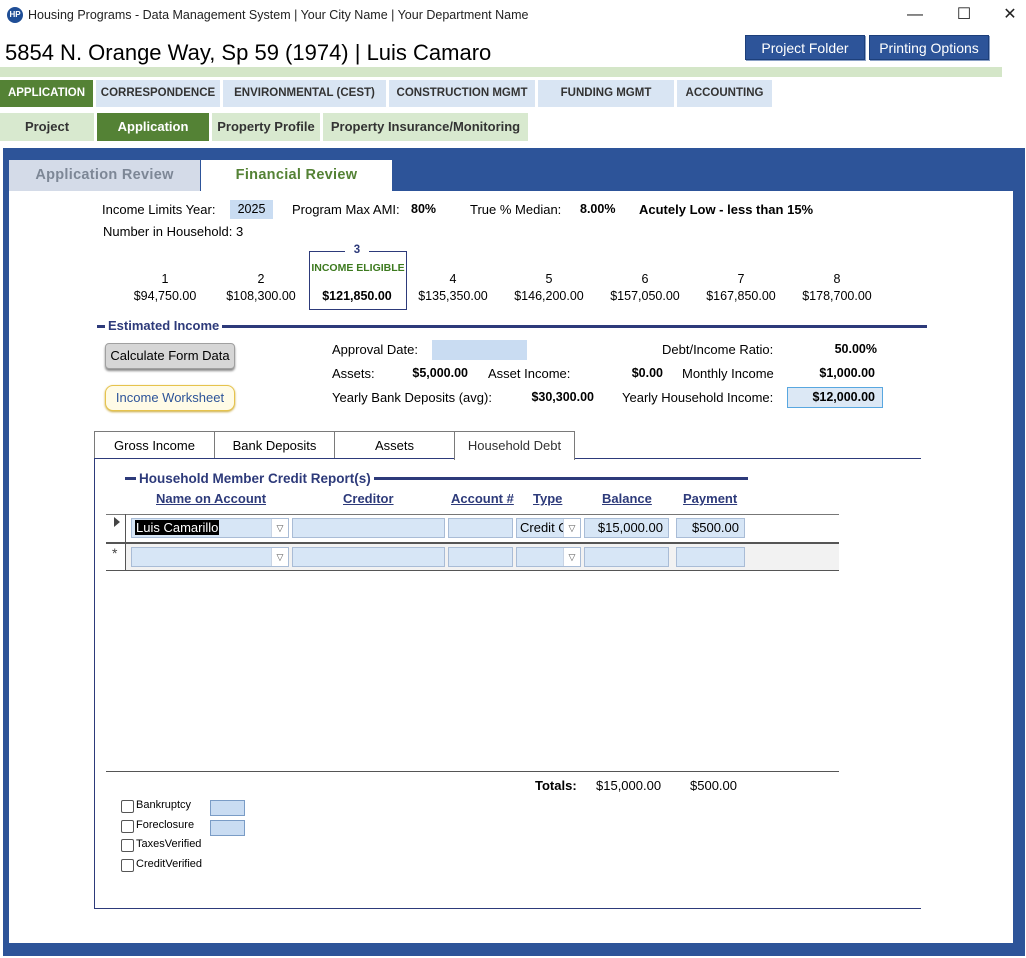 The image size is (1026, 958). Describe the element at coordinates (169, 864) in the screenshot. I see `credit-verified-label: CreditVerified` at that location.